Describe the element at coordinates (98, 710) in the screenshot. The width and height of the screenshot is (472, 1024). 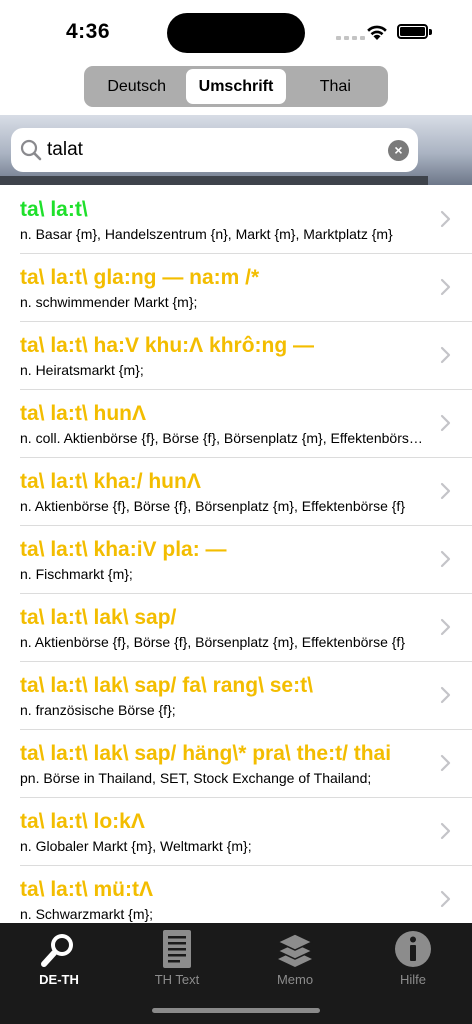
I see `result-translation: n. französische Börse {f};` at that location.